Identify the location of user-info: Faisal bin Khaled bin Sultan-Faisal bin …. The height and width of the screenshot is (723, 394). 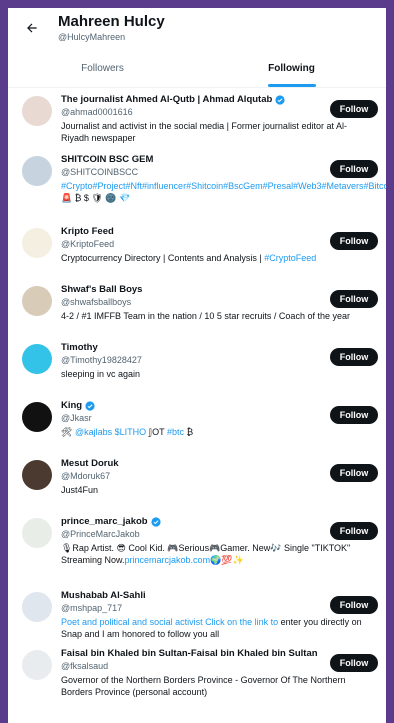
(219, 675).